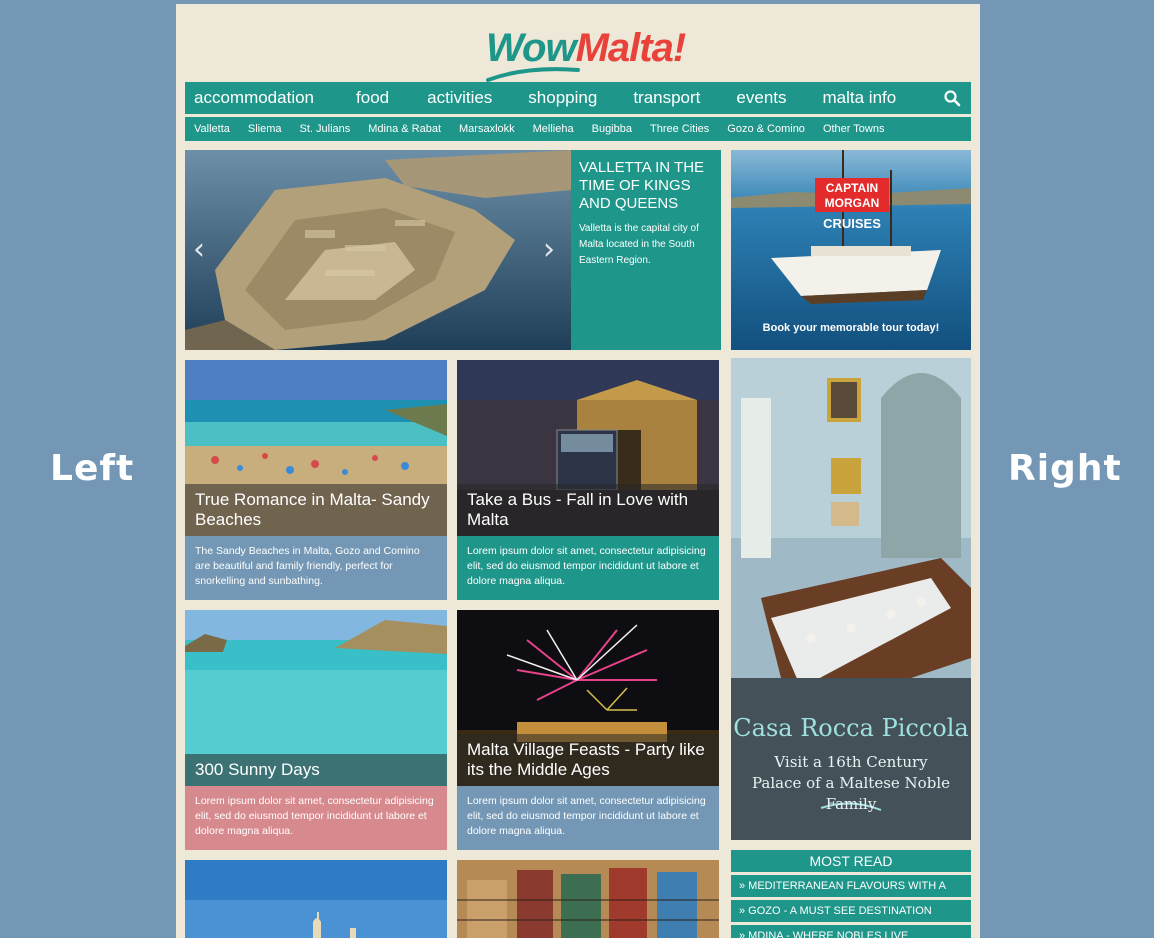 Image resolution: width=1154 pixels, height=938 pixels. I want to click on cruises-label: CRUISES, so click(852, 223).